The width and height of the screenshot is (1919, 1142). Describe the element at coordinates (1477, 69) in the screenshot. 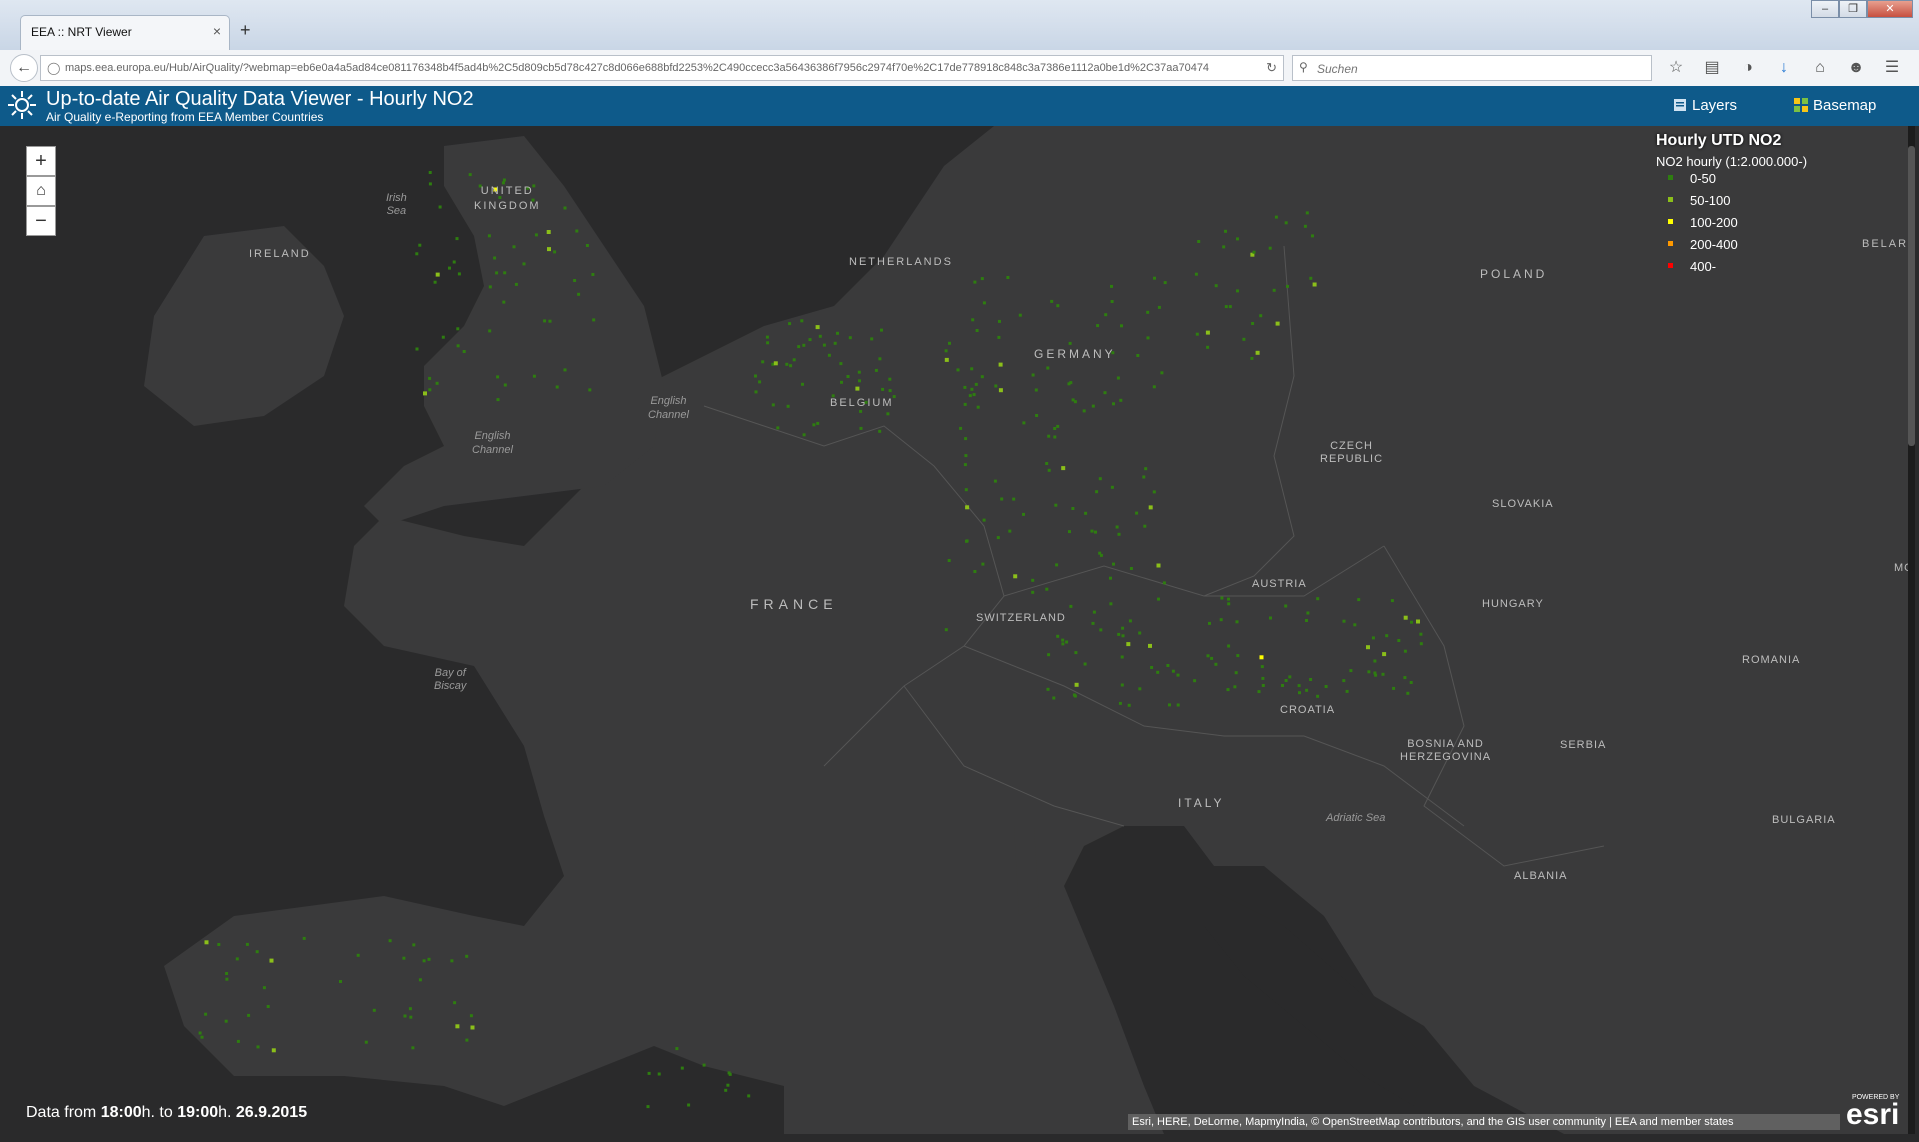

I see `search-input` at that location.